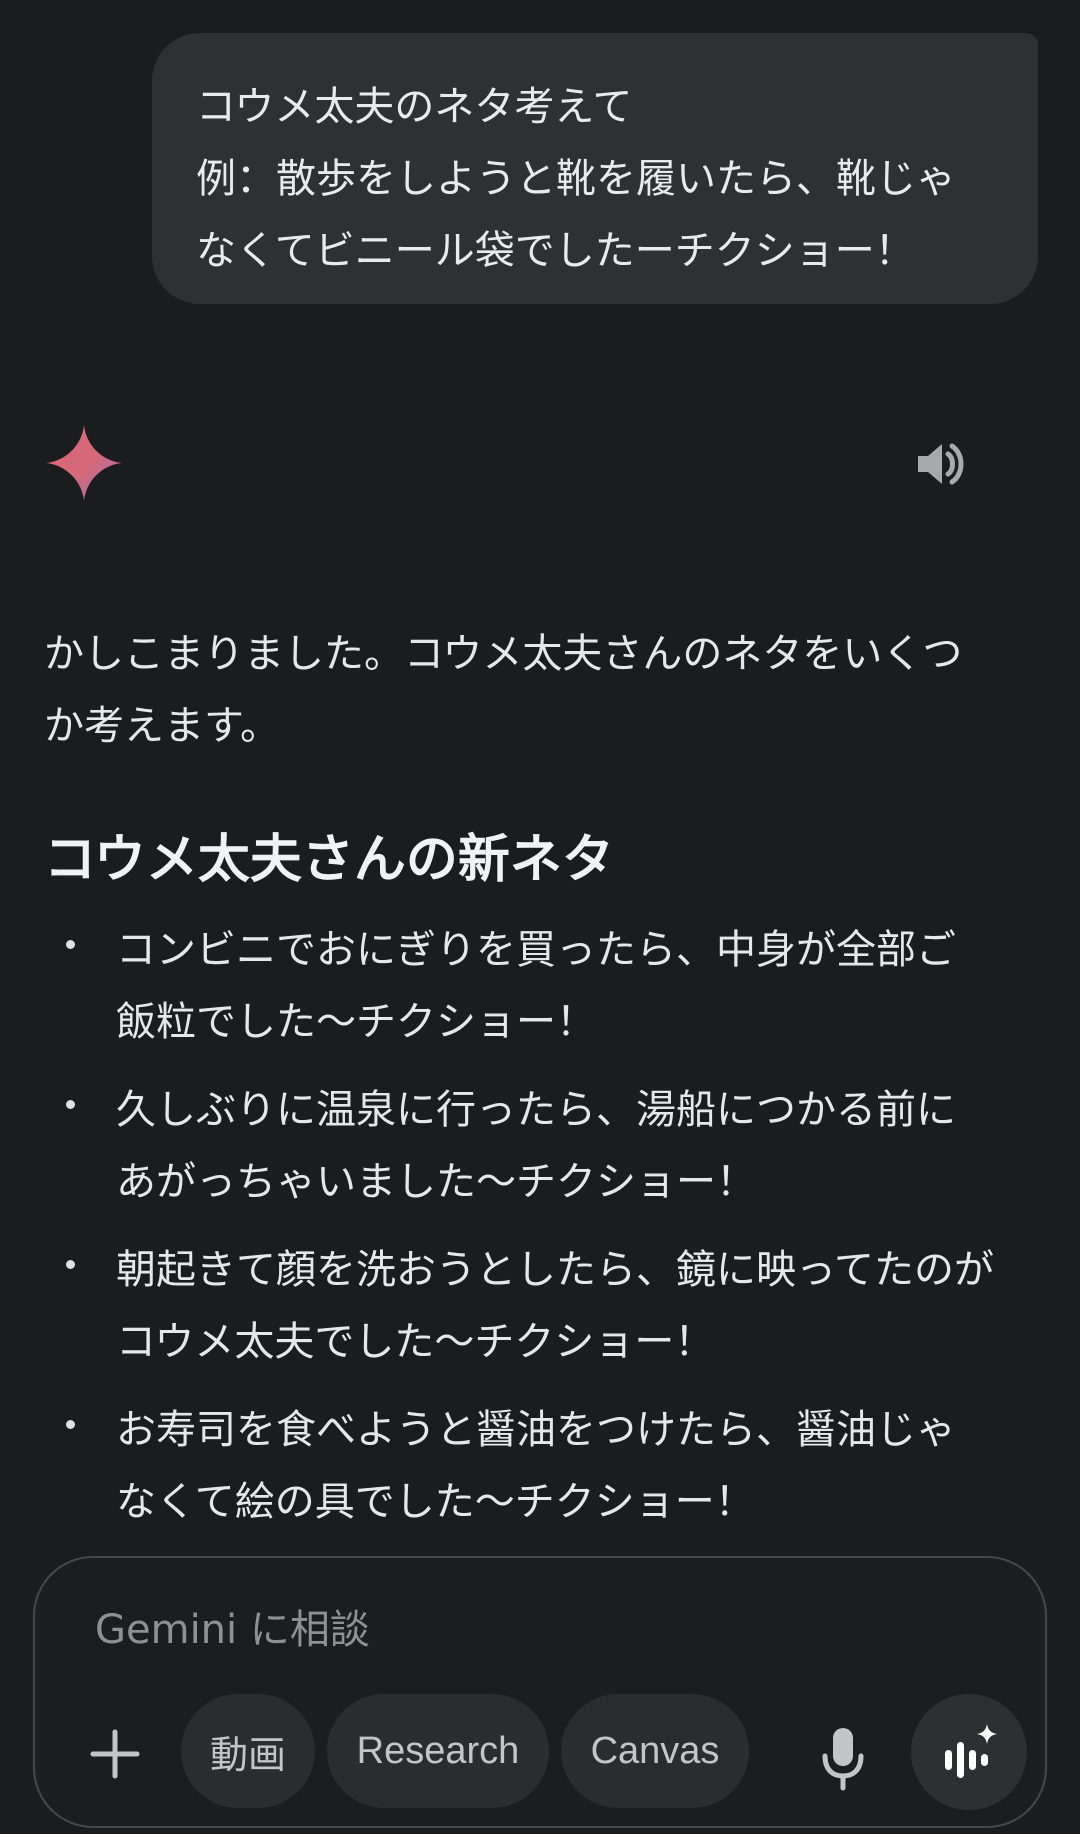  Describe the element at coordinates (438, 1751) in the screenshot. I see `research-chip-button: Research` at that location.